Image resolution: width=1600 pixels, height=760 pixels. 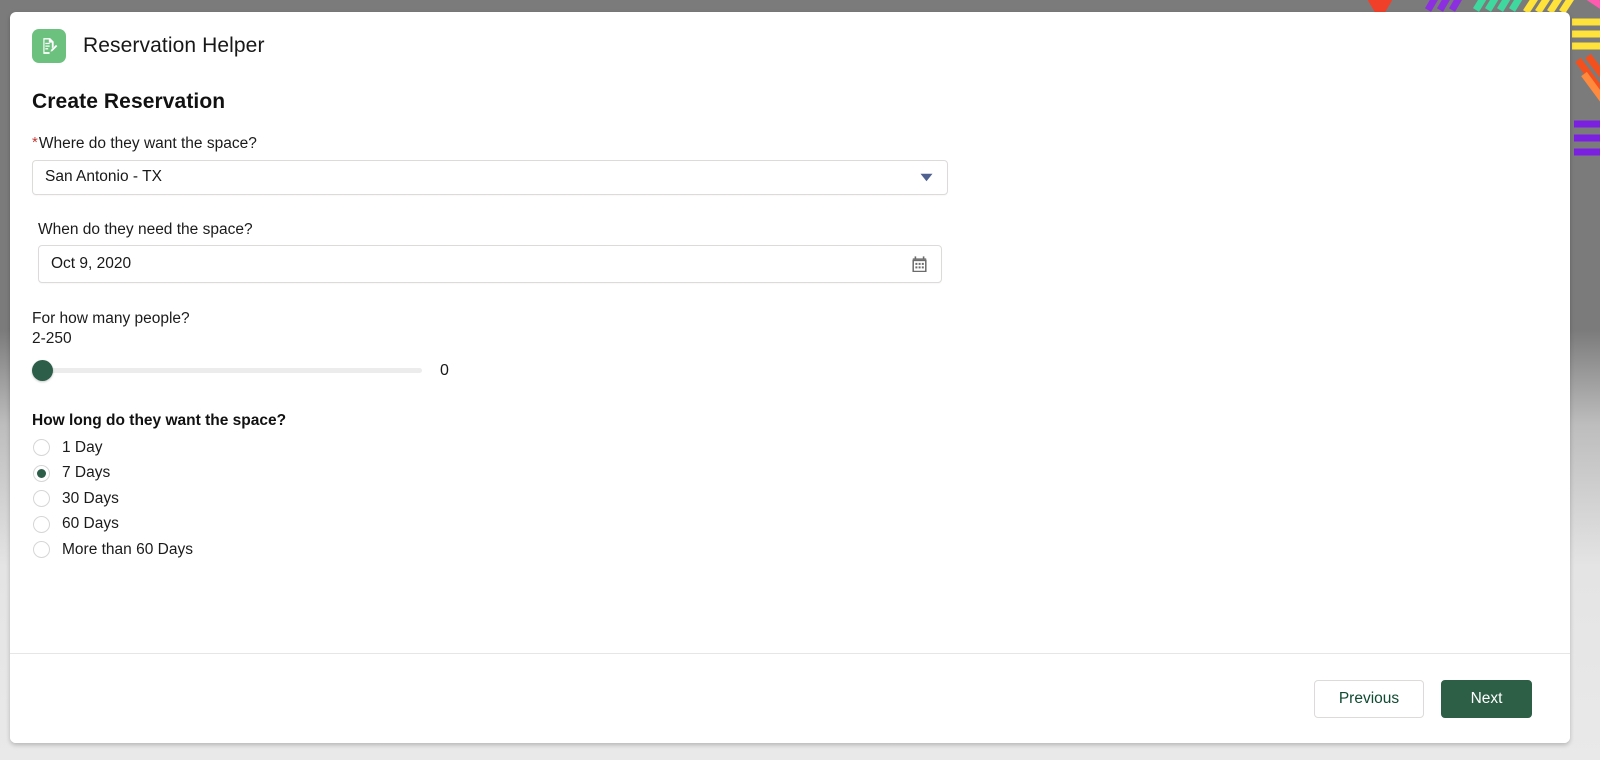 What do you see at coordinates (801, 448) in the screenshot?
I see `radio-option-1-day: 1 Day` at bounding box center [801, 448].